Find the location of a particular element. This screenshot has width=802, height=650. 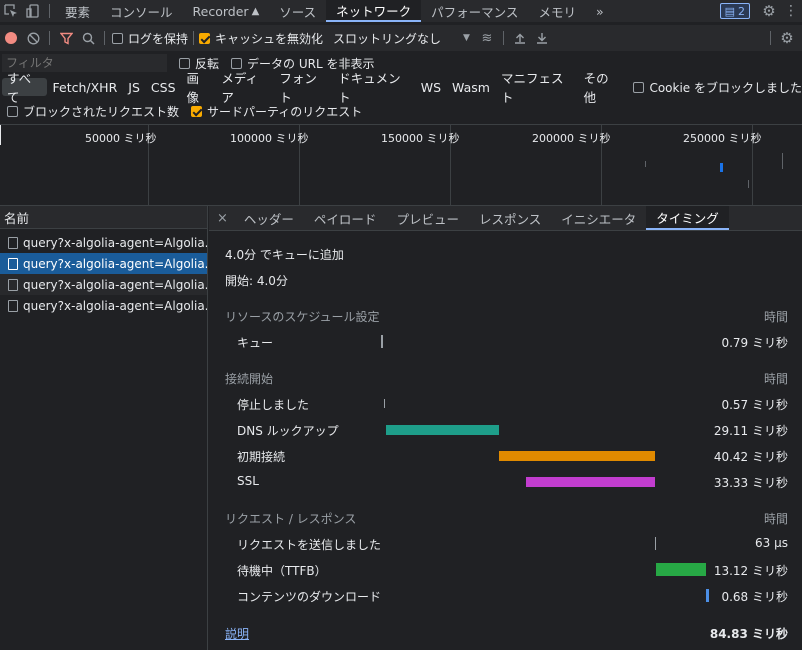

overview-tick-label: 50000 ミリ秒 is located at coordinates (121, 138).